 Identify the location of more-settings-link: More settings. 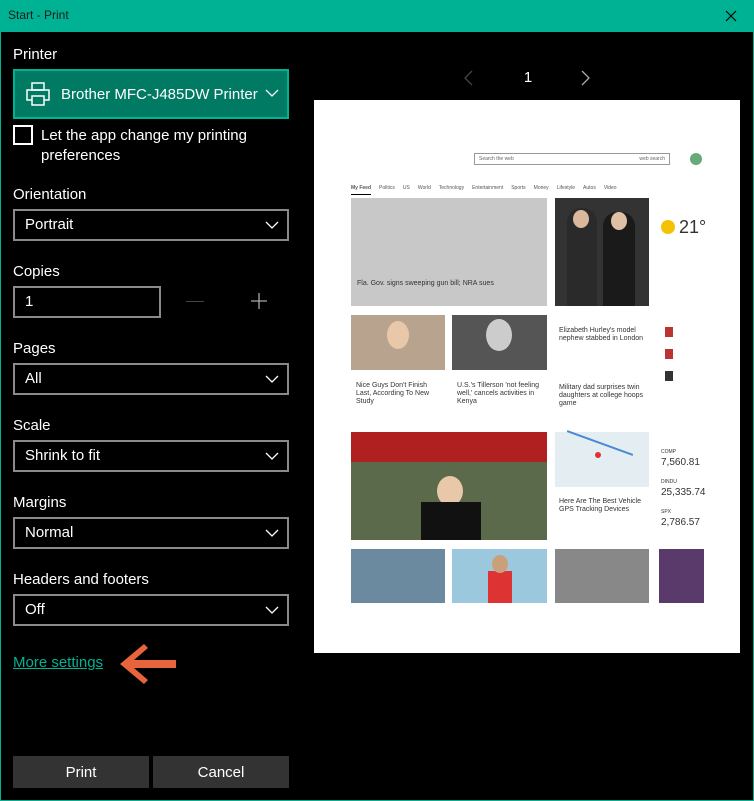
(58, 662).